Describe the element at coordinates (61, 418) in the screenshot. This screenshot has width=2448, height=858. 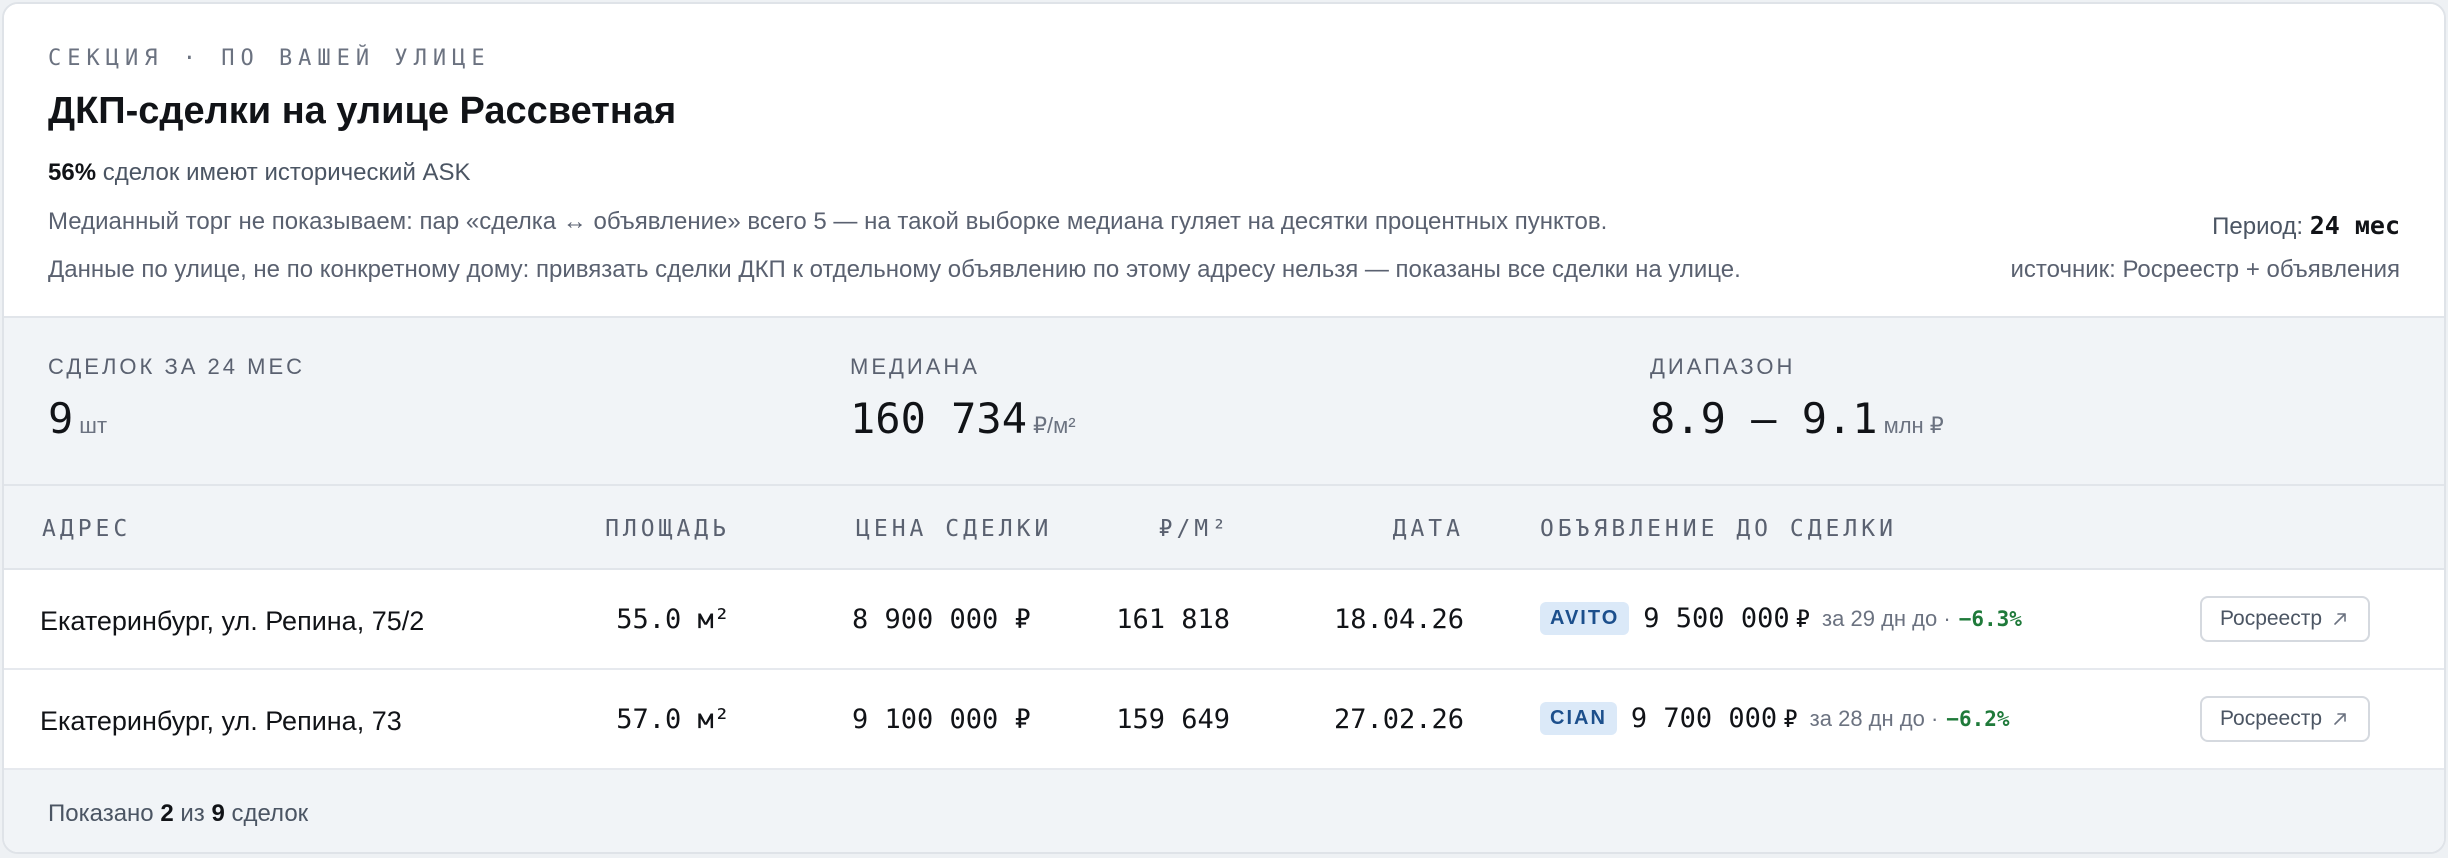
I see `stat-deals-value: 9` at that location.